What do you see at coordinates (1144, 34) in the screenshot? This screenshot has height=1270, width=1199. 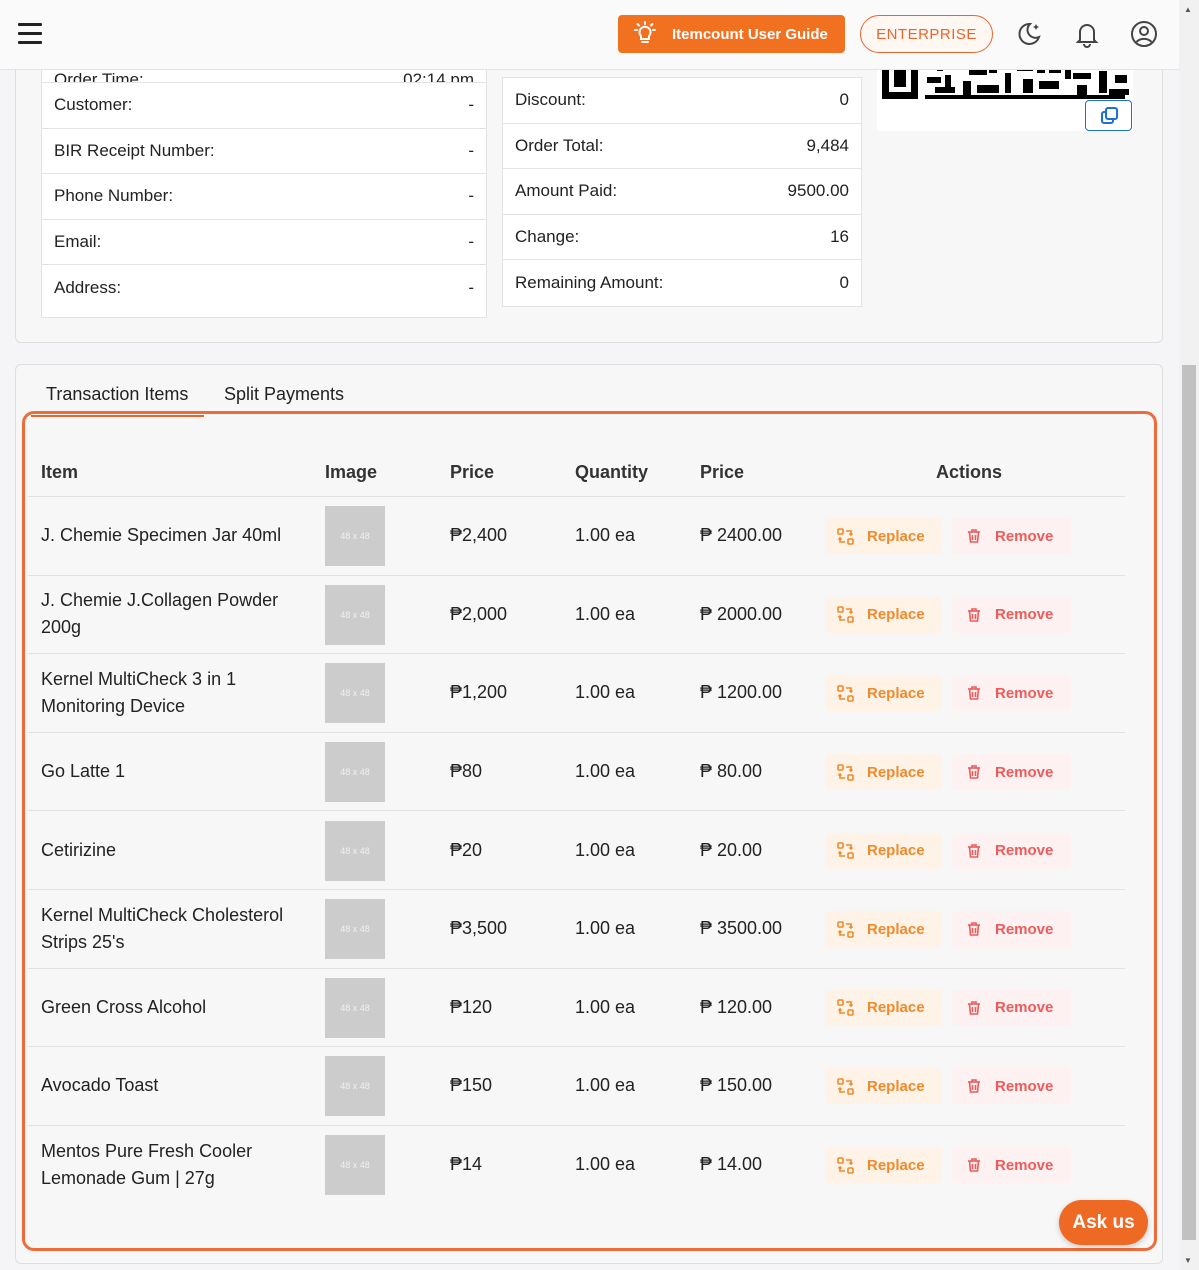 I see `profile-icon` at bounding box center [1144, 34].